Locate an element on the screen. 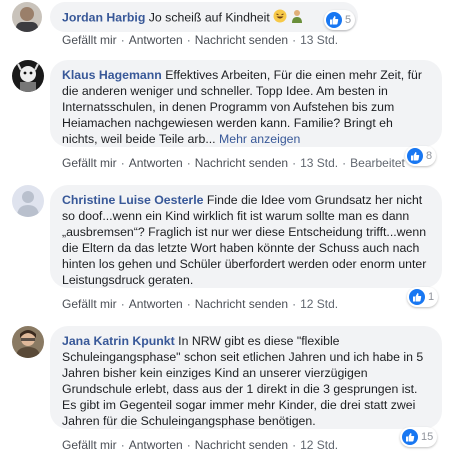 The image size is (463, 459). reaction-count: 8 is located at coordinates (421, 156).